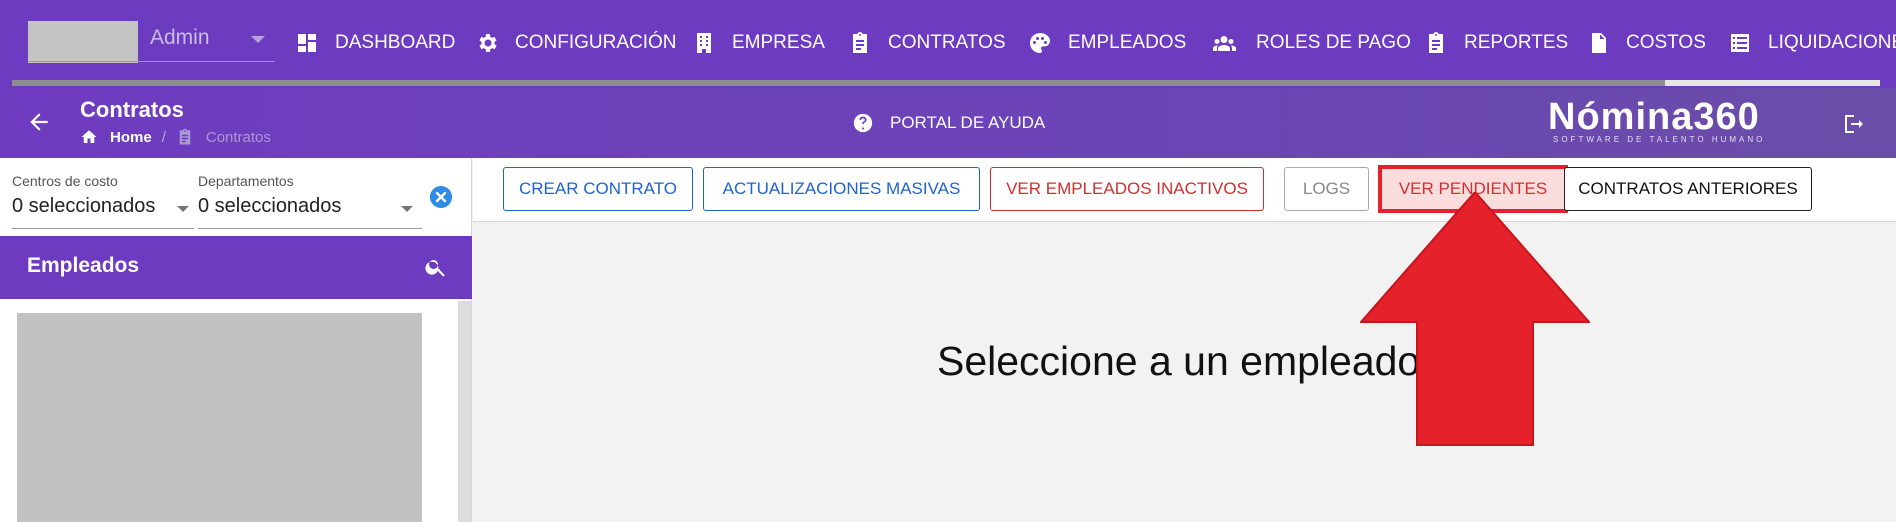 The image size is (1896, 522). I want to click on nav-item-dashboard: DASHBOARD, so click(375, 43).